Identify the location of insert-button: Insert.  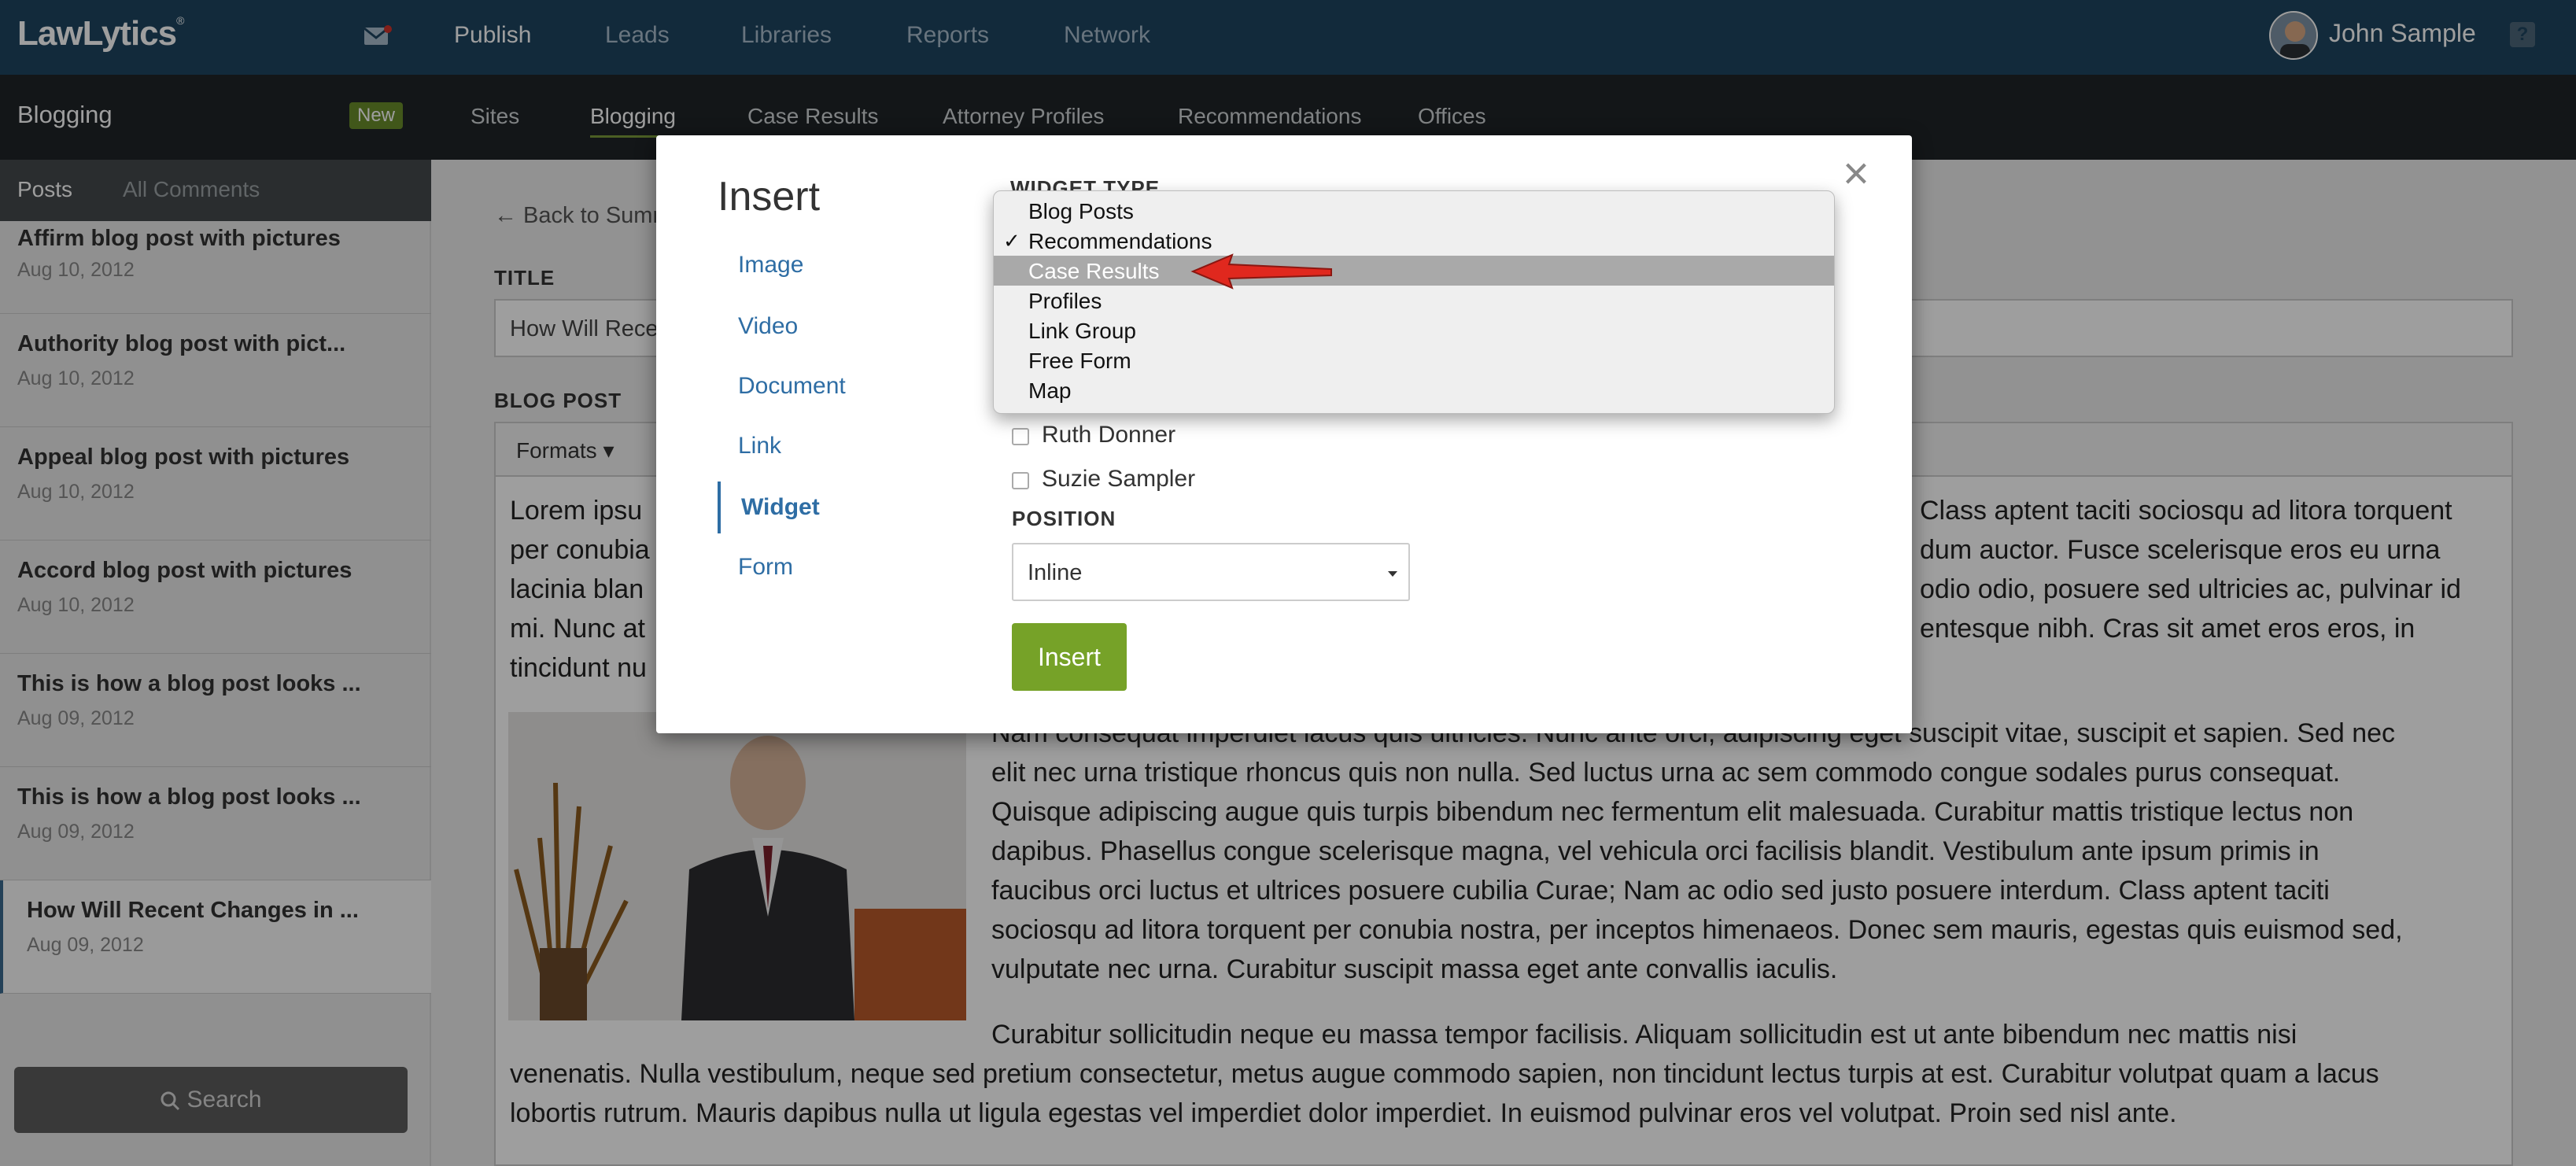
(1069, 657).